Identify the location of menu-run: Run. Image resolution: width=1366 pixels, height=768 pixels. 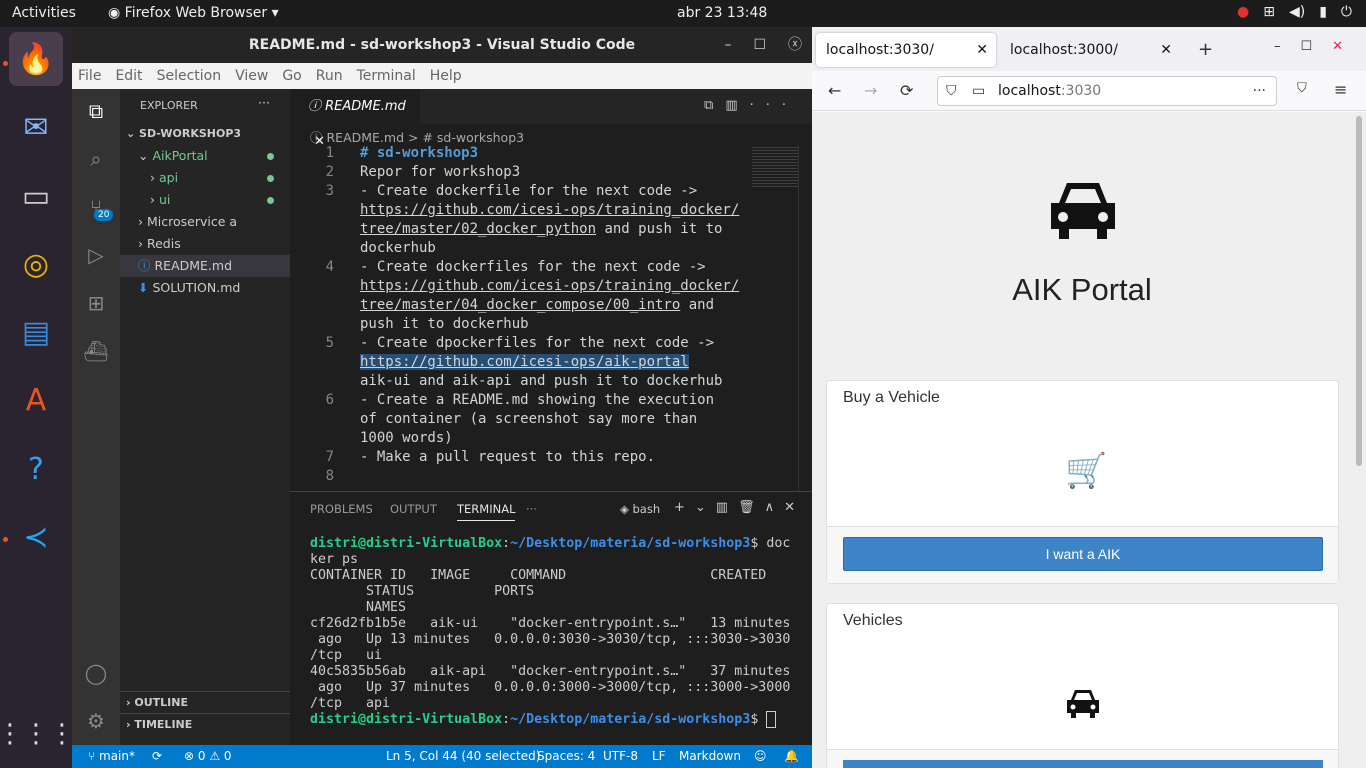
(329, 76).